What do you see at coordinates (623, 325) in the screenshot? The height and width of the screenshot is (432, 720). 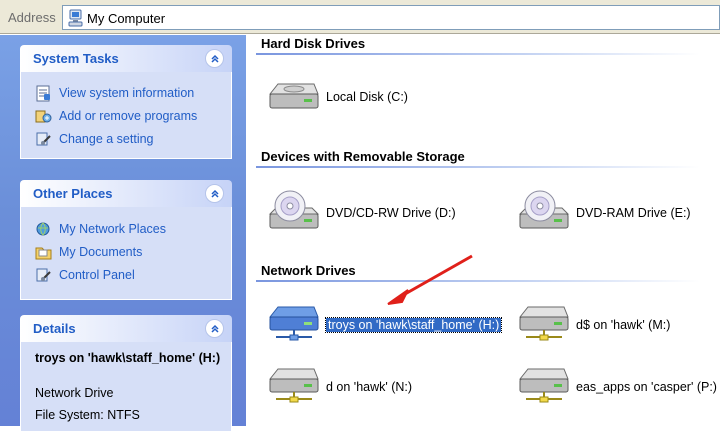 I see `drive-label: d$ on 'hawk' (M:)` at bounding box center [623, 325].